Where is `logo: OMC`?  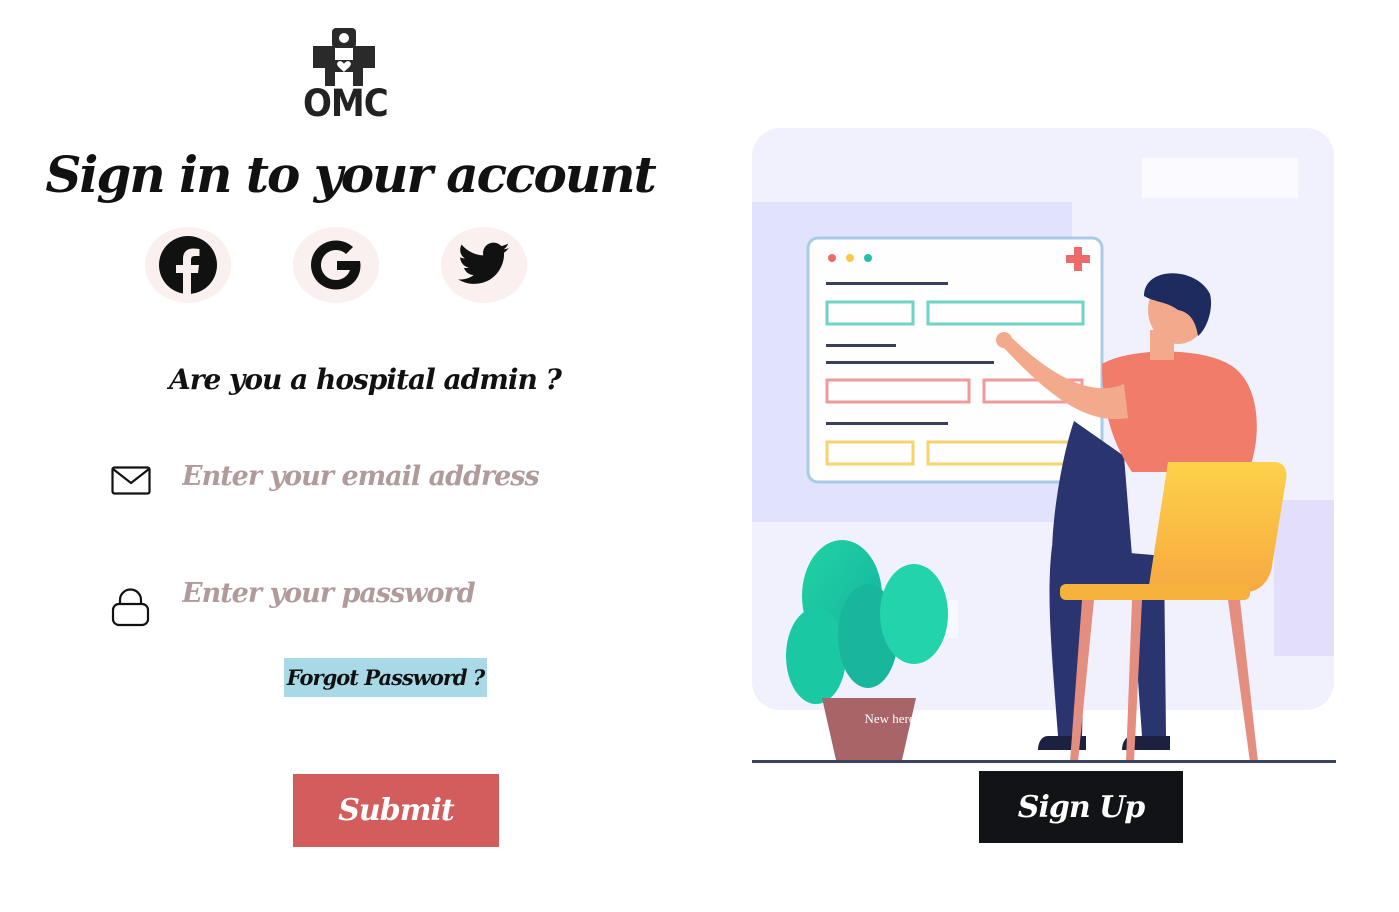 logo: OMC is located at coordinates (346, 77).